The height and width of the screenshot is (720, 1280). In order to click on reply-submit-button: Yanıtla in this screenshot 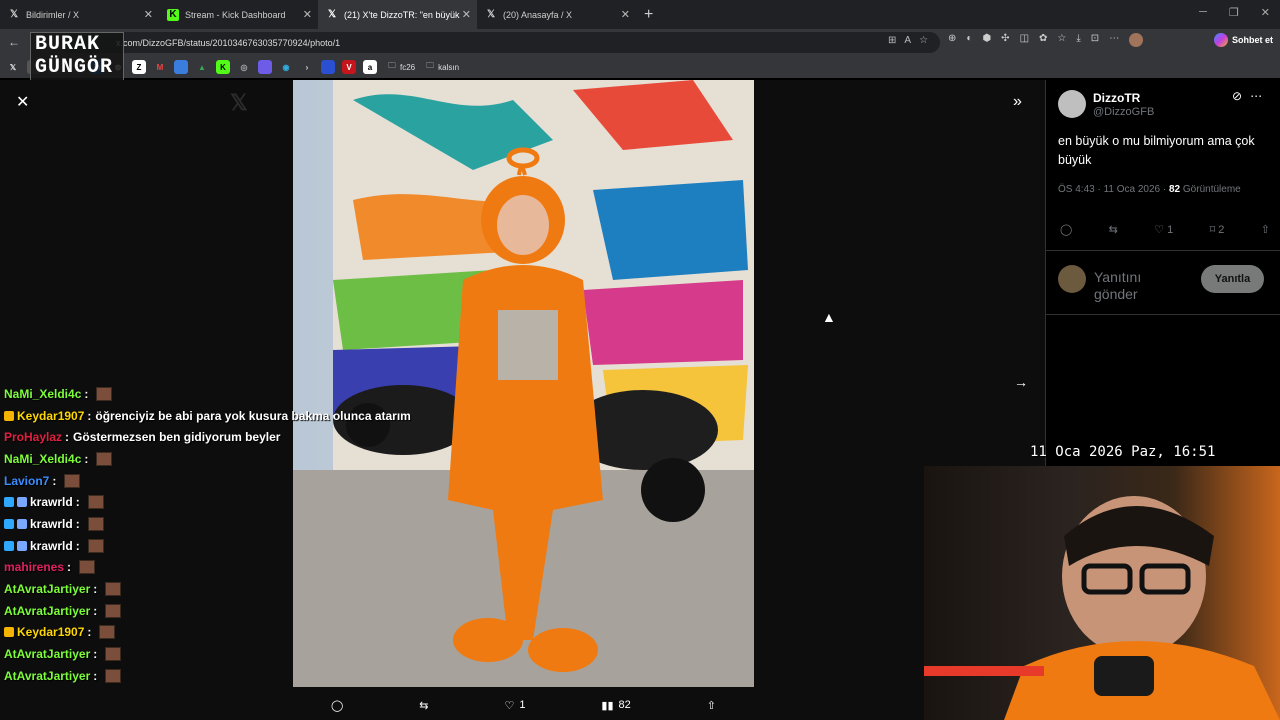, I will do `click(1232, 279)`.